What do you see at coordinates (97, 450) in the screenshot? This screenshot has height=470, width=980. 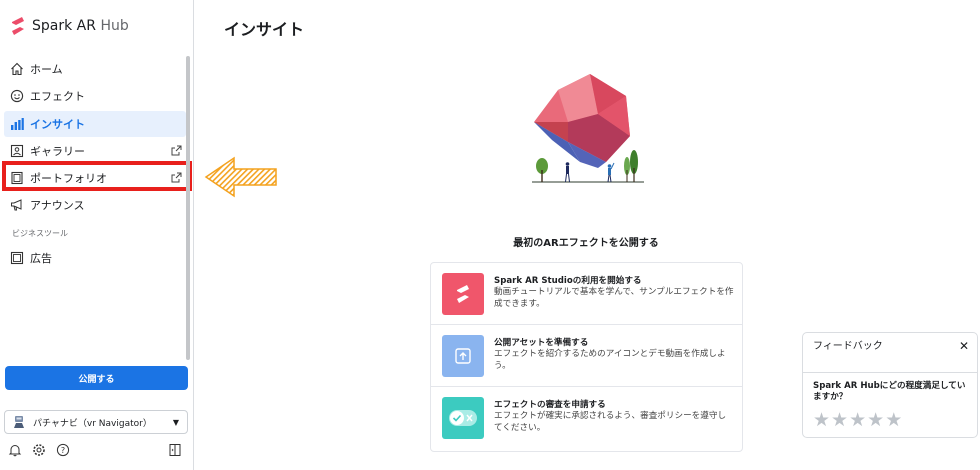 I see `sidebar-footer: ?` at bounding box center [97, 450].